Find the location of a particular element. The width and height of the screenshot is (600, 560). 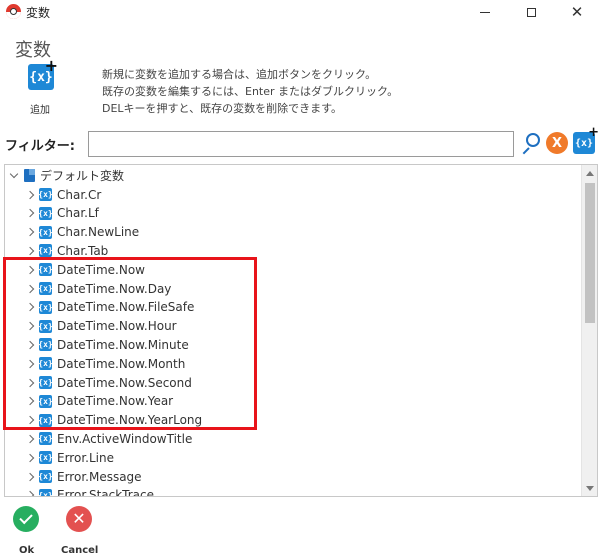

tree-item-label: DateTime.Now is located at coordinates (101, 269).